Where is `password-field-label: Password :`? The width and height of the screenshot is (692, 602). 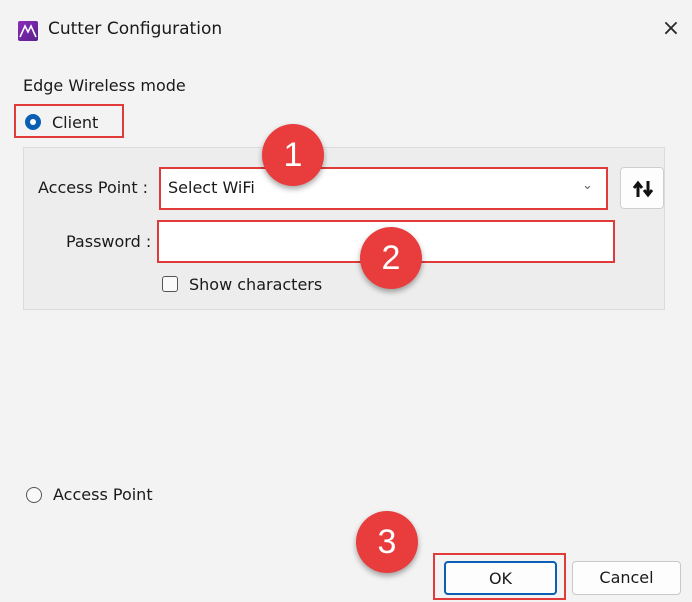
password-field-label: Password : is located at coordinates (109, 241).